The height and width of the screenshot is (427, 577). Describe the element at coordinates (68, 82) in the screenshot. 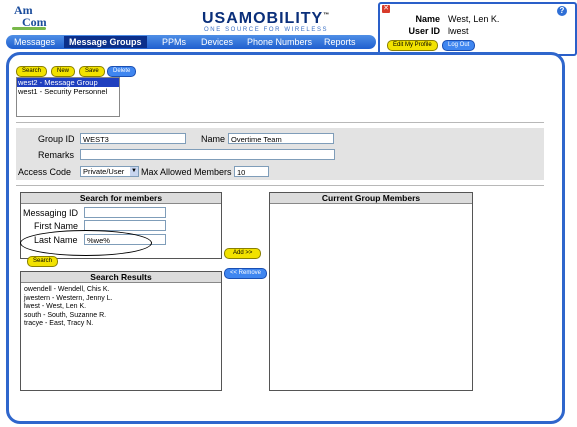

I see `group-list-item: west2 - Message Group` at that location.